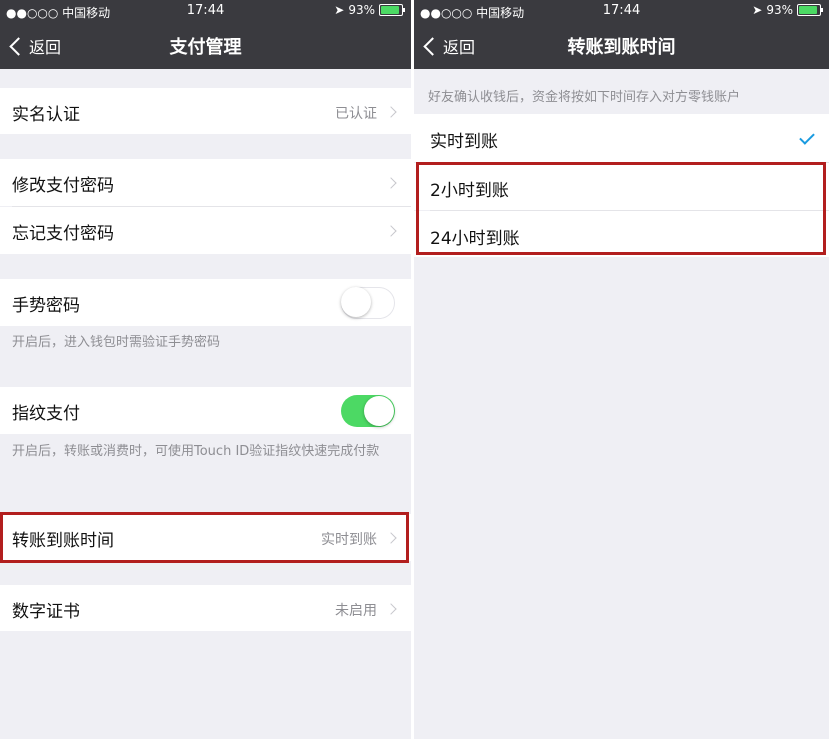  Describe the element at coordinates (46, 115) in the screenshot. I see `realname-label: 实名认证` at that location.